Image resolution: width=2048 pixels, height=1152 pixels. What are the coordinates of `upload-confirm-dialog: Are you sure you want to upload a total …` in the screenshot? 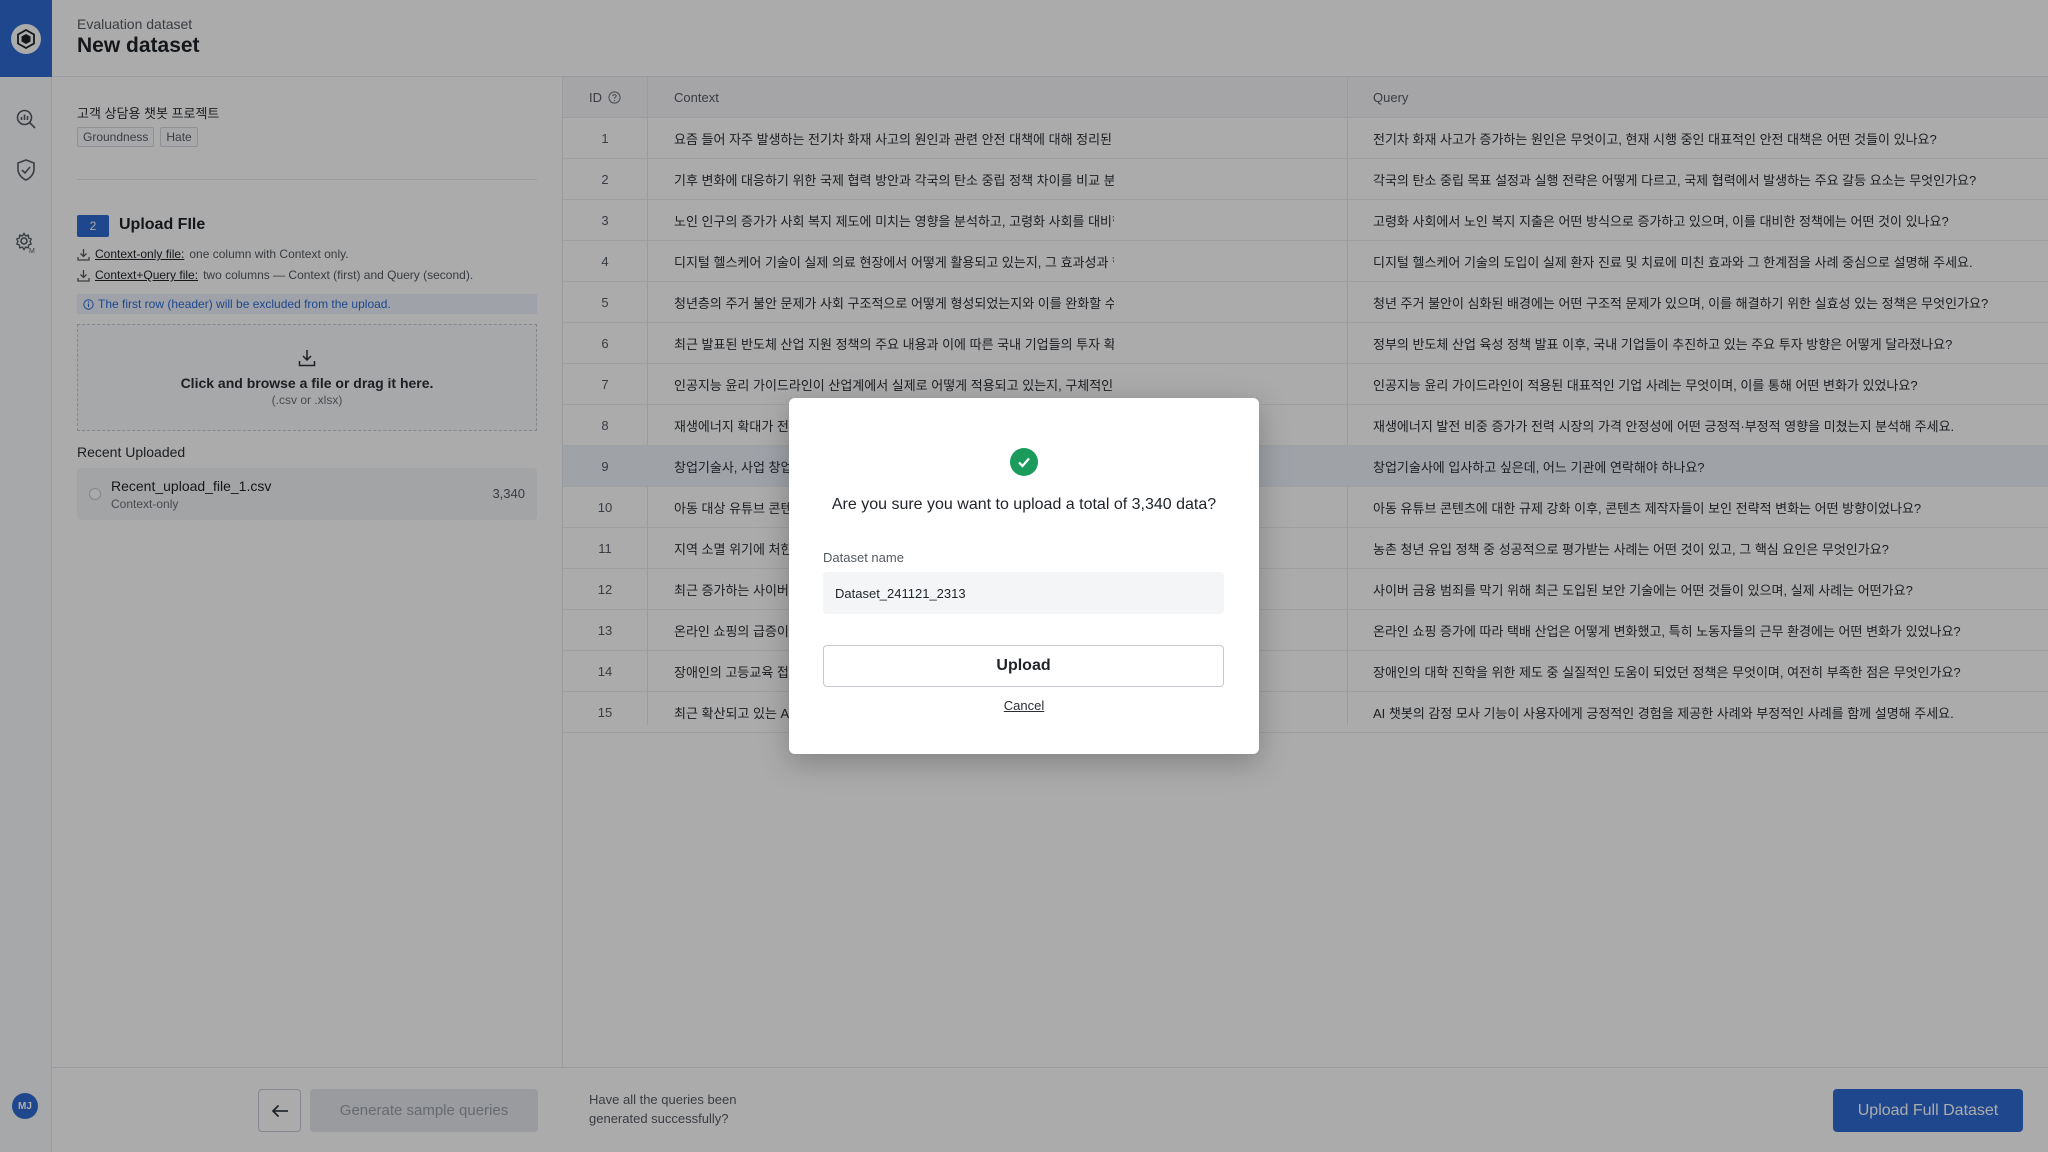 It's located at (1024, 576).